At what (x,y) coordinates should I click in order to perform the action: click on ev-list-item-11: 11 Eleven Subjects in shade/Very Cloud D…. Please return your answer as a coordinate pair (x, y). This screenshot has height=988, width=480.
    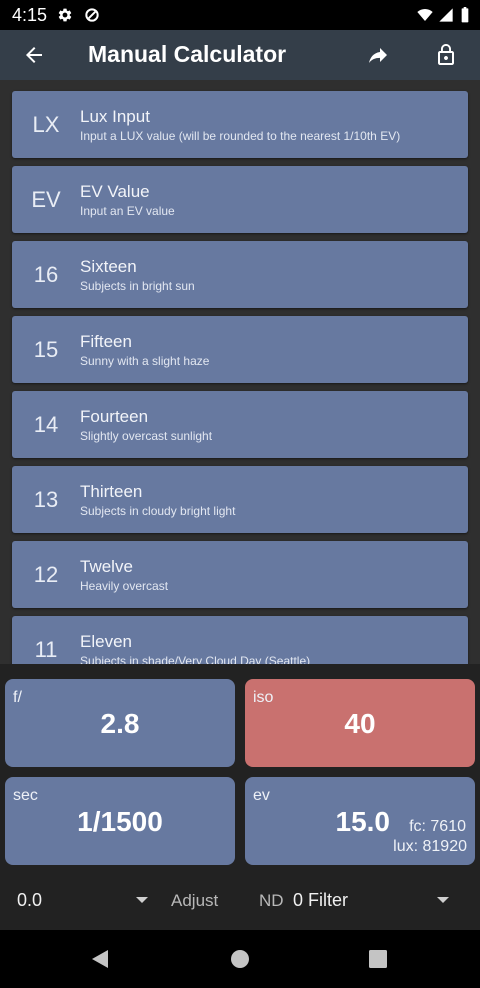
    Looking at the image, I should click on (240, 640).